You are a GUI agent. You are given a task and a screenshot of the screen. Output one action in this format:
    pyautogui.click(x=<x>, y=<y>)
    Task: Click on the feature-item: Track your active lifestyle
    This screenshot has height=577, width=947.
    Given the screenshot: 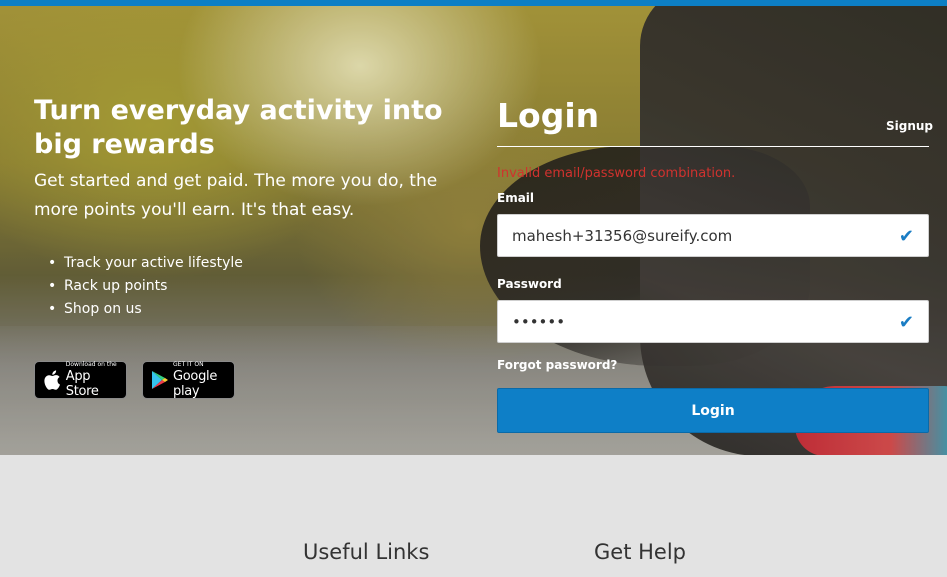 What is the action you would take?
    pyautogui.click(x=144, y=263)
    